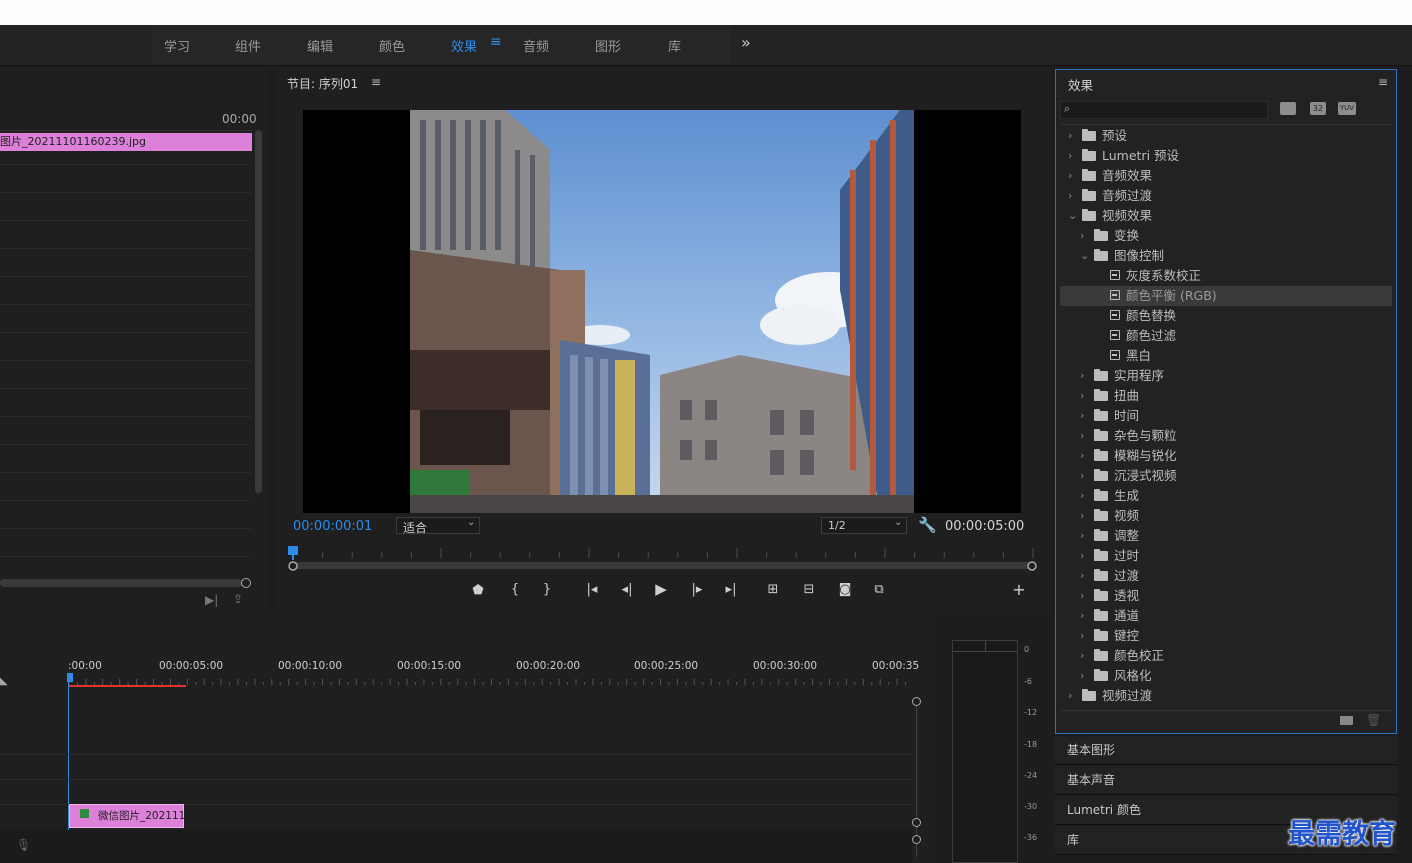  I want to click on effect-item: 颜色平衡 (RGB), so click(1226, 296).